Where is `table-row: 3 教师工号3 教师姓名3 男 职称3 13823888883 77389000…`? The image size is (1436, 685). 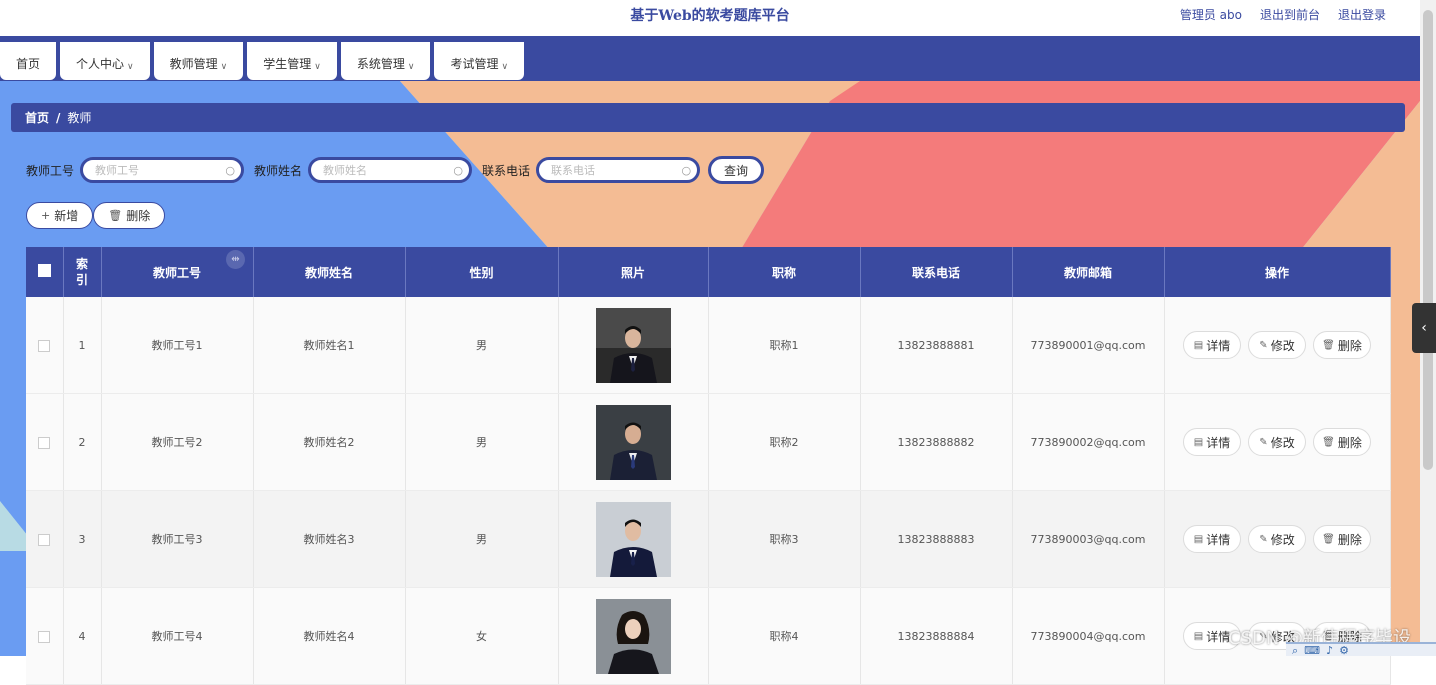 table-row: 3 教师工号3 教师姓名3 男 职称3 13823888883 77389000… is located at coordinates (708, 539).